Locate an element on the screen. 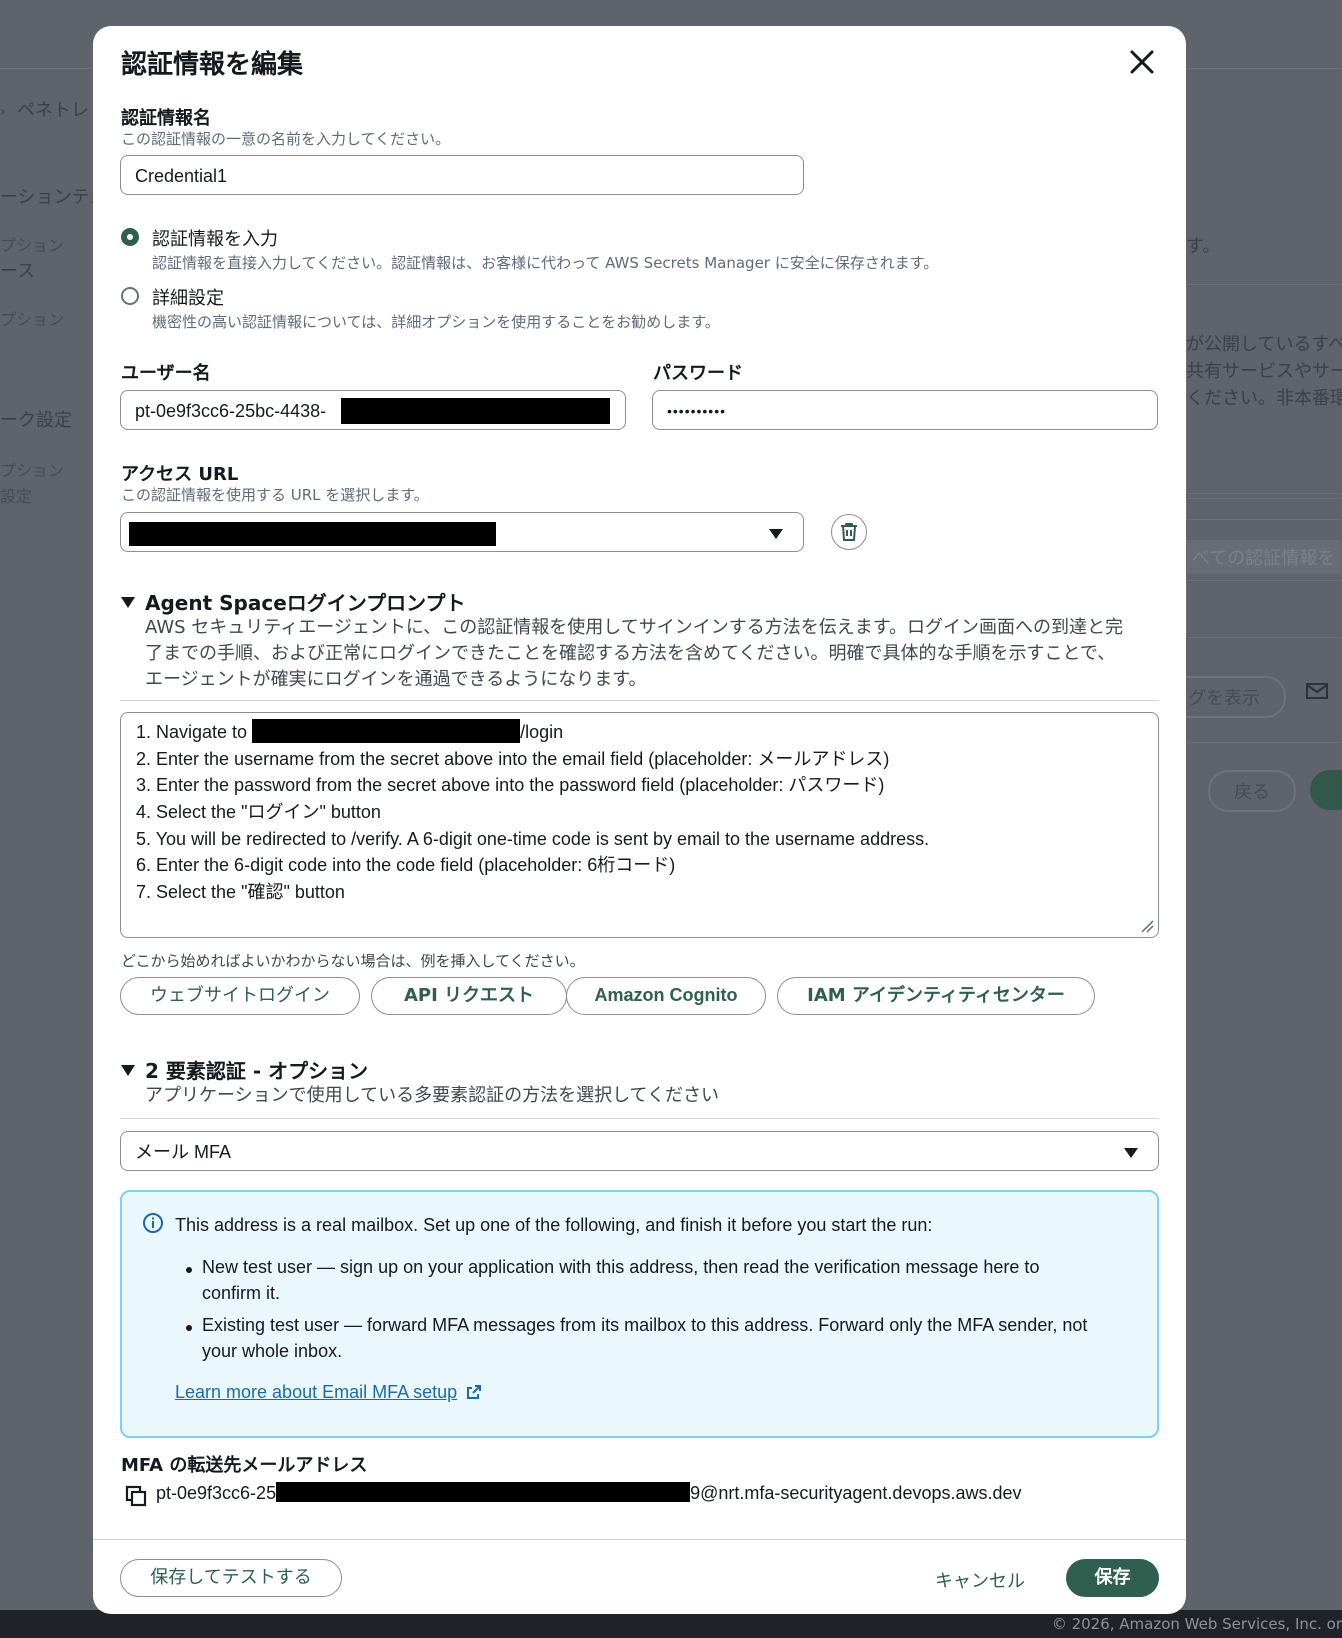 This screenshot has height=1638, width=1342. background-right-text: が公開しているすべ is located at coordinates (1264, 344).